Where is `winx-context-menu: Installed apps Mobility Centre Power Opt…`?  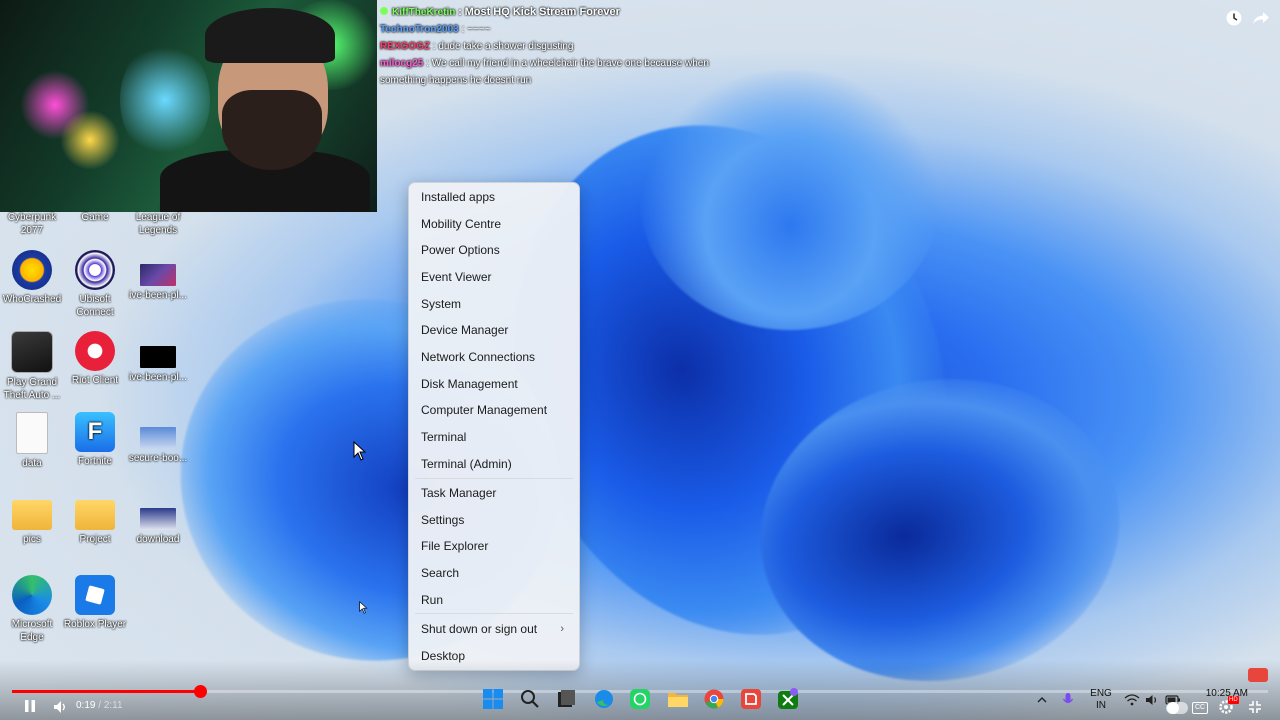
winx-context-menu: Installed apps Mobility Centre Power Opt… is located at coordinates (494, 426).